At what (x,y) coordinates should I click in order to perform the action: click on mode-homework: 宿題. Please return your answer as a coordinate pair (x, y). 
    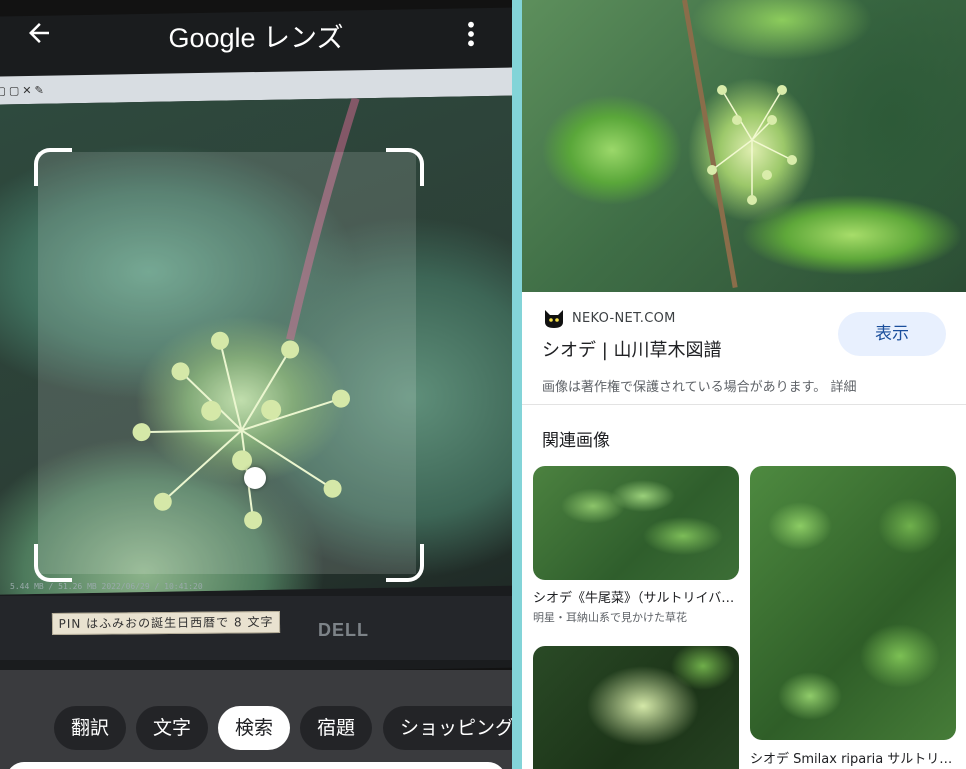
    Looking at the image, I should click on (336, 728).